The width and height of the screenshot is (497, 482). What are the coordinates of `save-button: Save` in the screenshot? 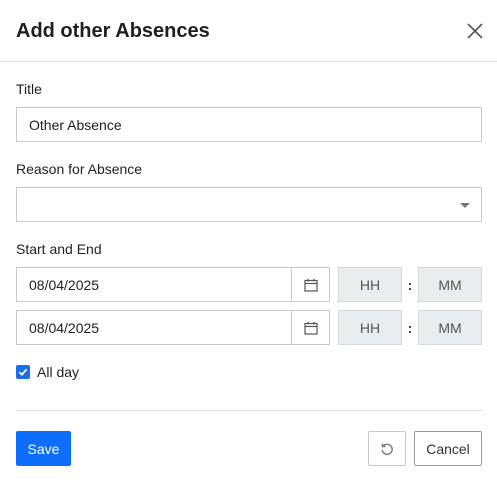 It's located at (43, 448).